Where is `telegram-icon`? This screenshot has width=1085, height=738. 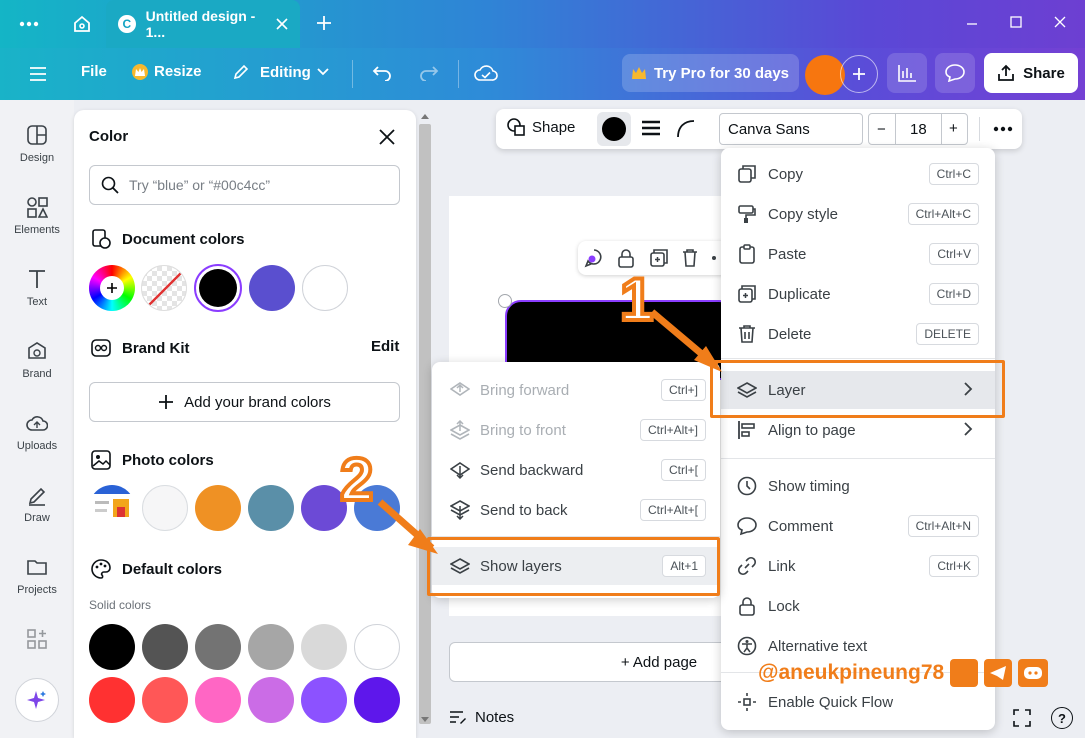 telegram-icon is located at coordinates (998, 673).